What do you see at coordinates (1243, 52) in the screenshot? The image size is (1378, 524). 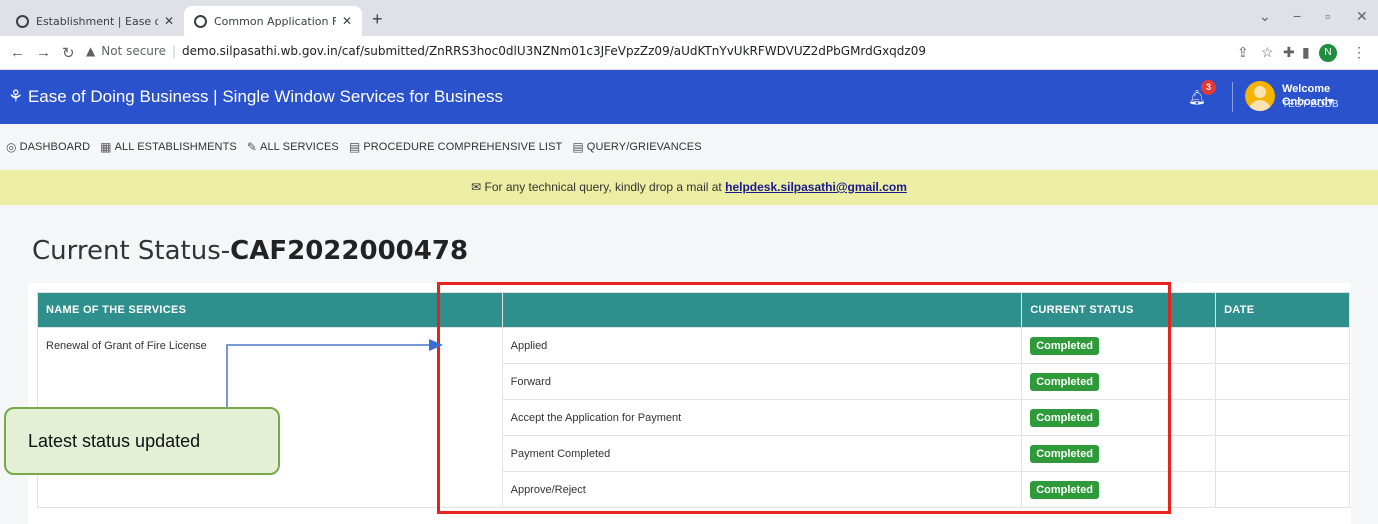 I see `share-icon: ⇪` at bounding box center [1243, 52].